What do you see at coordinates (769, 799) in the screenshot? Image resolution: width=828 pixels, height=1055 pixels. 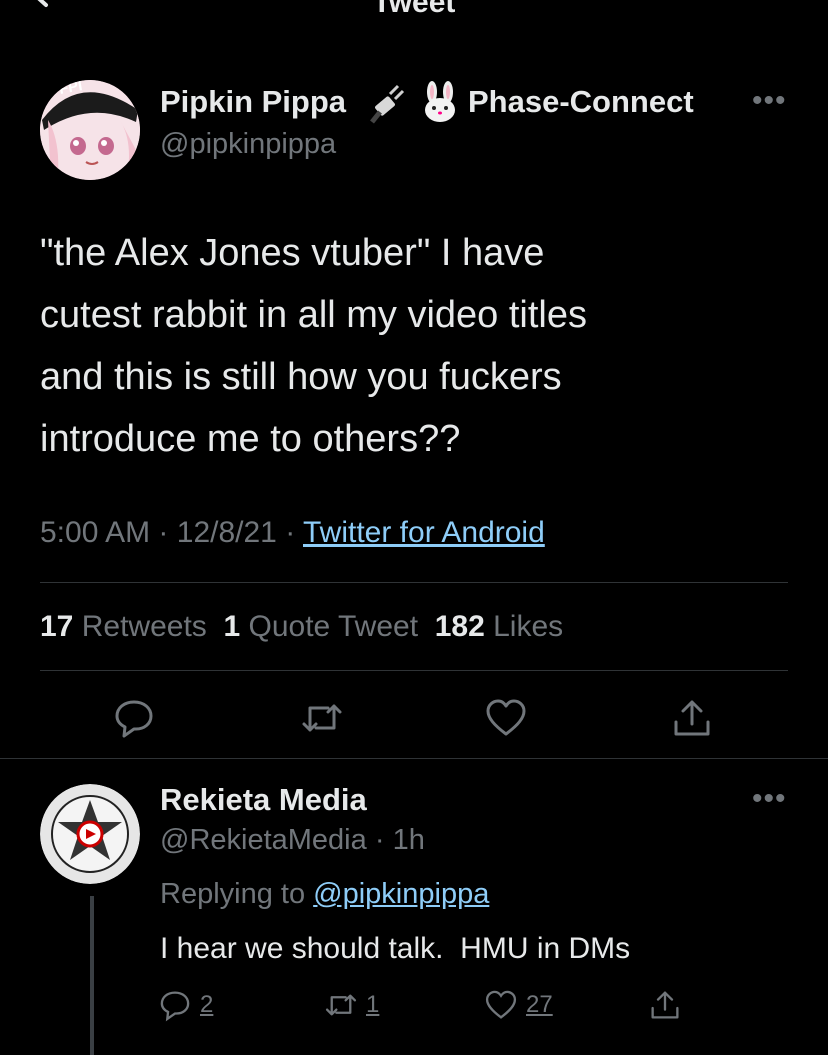 I see `reply-more-options-icon: •••` at bounding box center [769, 799].